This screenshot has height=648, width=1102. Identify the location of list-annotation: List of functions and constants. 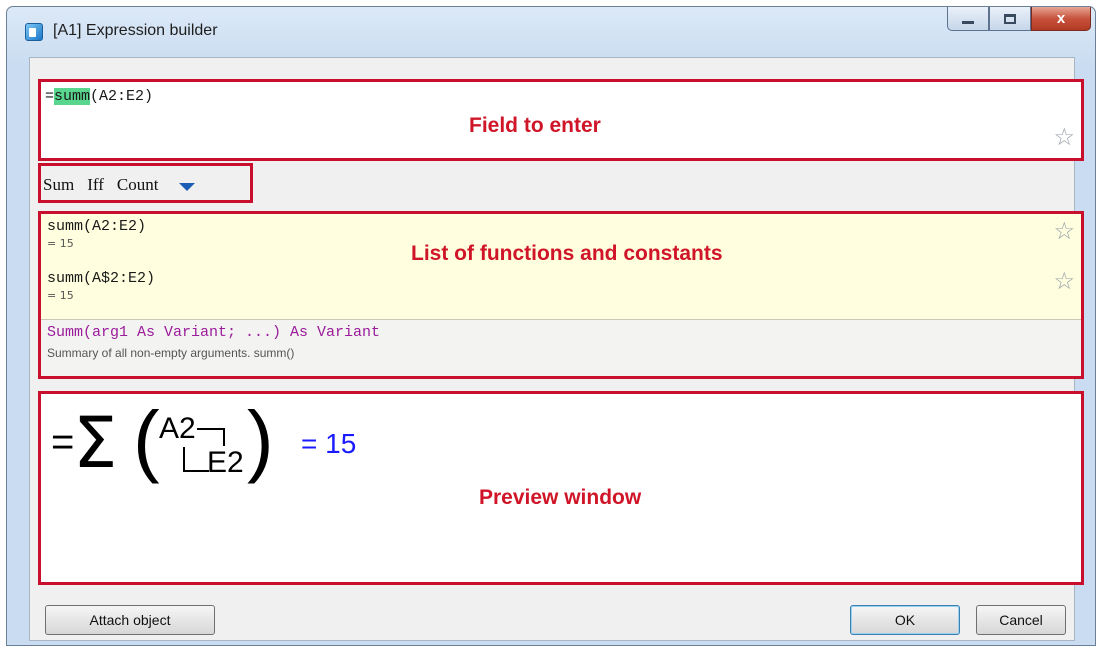
(567, 253).